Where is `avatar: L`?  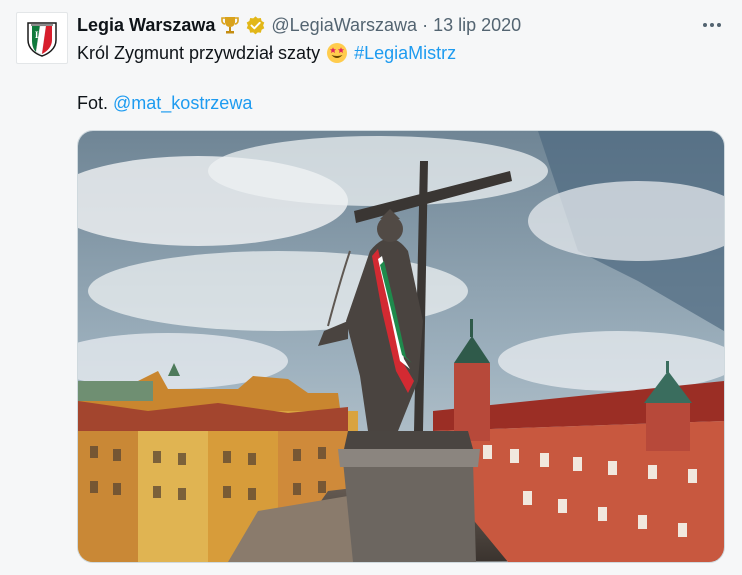 avatar: L is located at coordinates (42, 38).